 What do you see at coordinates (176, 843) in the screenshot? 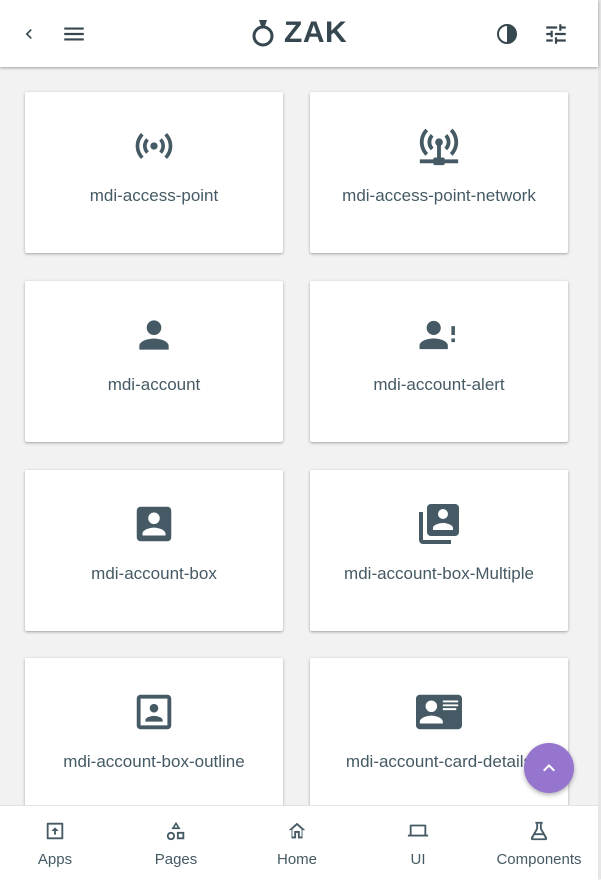
I see `nav-item-pages: Pages` at bounding box center [176, 843].